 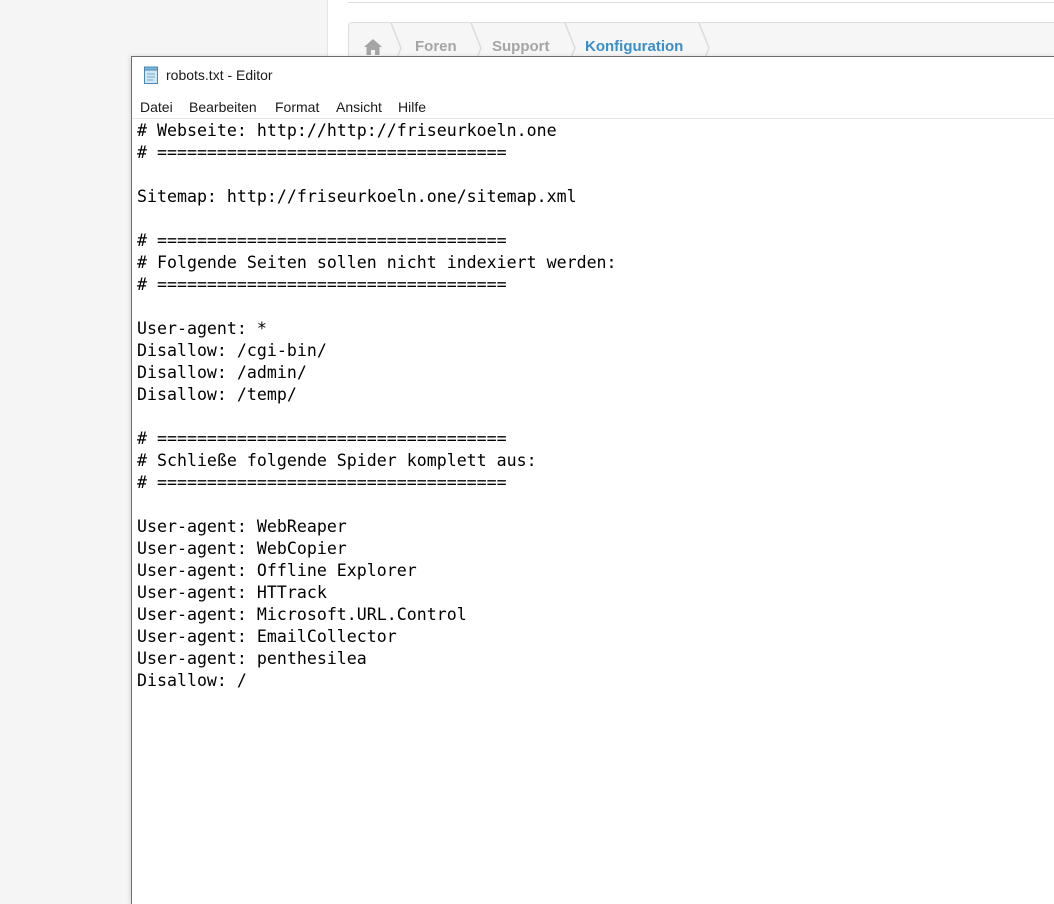 What do you see at coordinates (219, 75) in the screenshot?
I see `window-title: robots.txt - Editor` at bounding box center [219, 75].